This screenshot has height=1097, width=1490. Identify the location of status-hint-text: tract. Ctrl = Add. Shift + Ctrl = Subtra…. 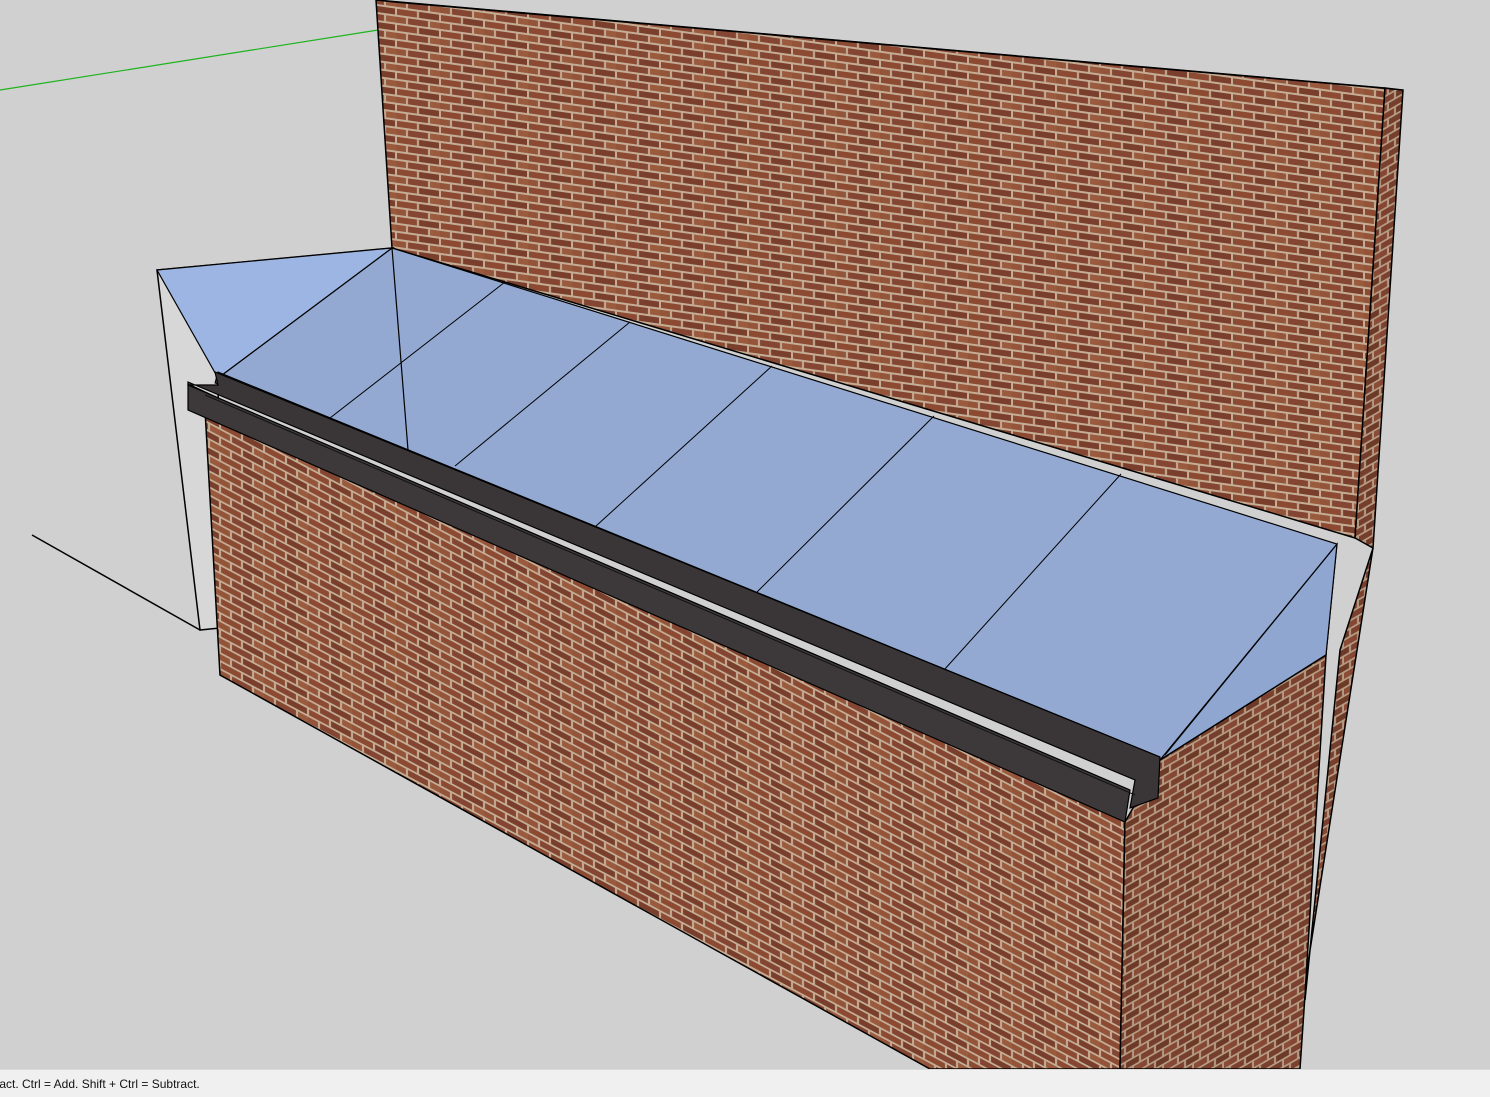
(100, 1084).